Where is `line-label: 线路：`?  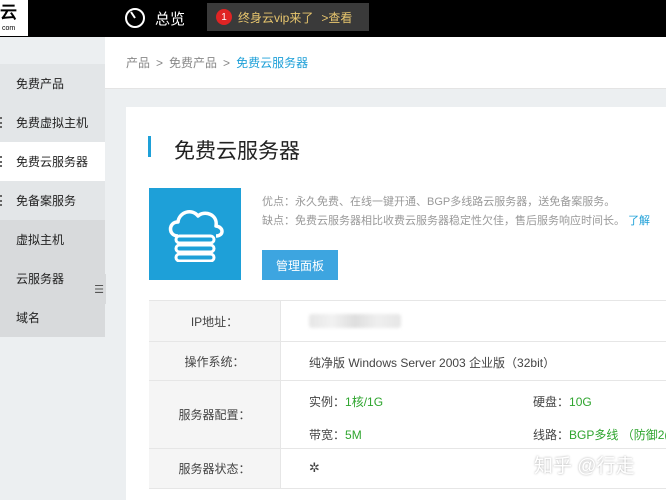
line-label: 线路： is located at coordinates (551, 435).